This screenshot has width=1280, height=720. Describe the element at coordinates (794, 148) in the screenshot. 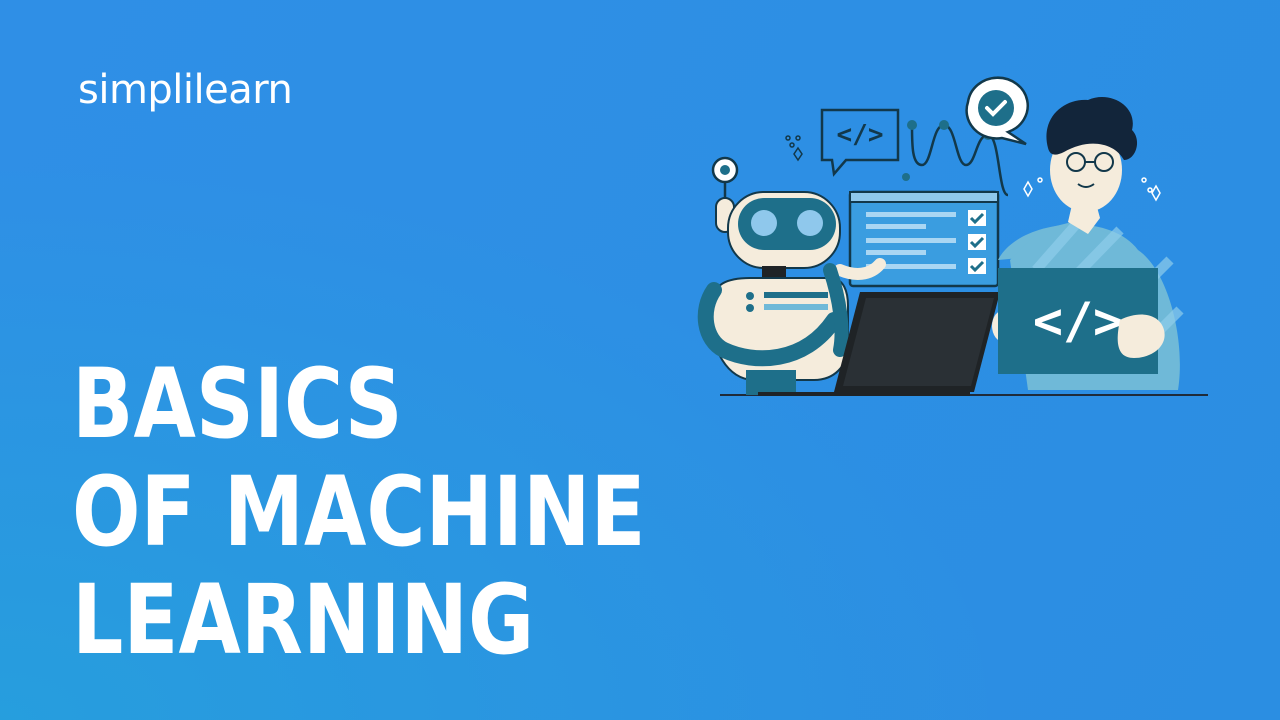

I see `sparkle-icons-left` at that location.